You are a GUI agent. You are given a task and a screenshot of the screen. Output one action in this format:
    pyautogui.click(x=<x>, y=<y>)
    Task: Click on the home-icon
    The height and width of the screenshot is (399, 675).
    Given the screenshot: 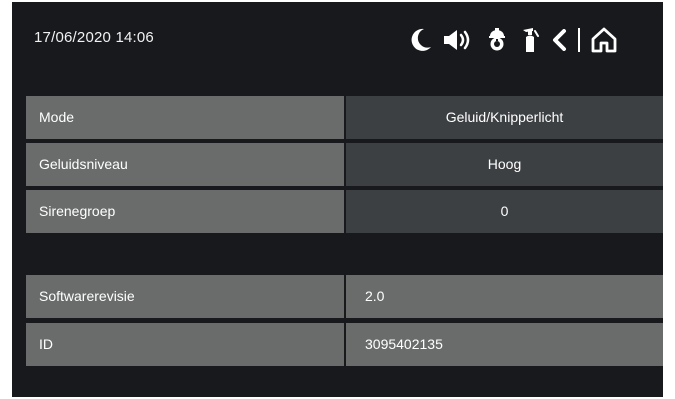 What is the action you would take?
    pyautogui.click(x=604, y=40)
    